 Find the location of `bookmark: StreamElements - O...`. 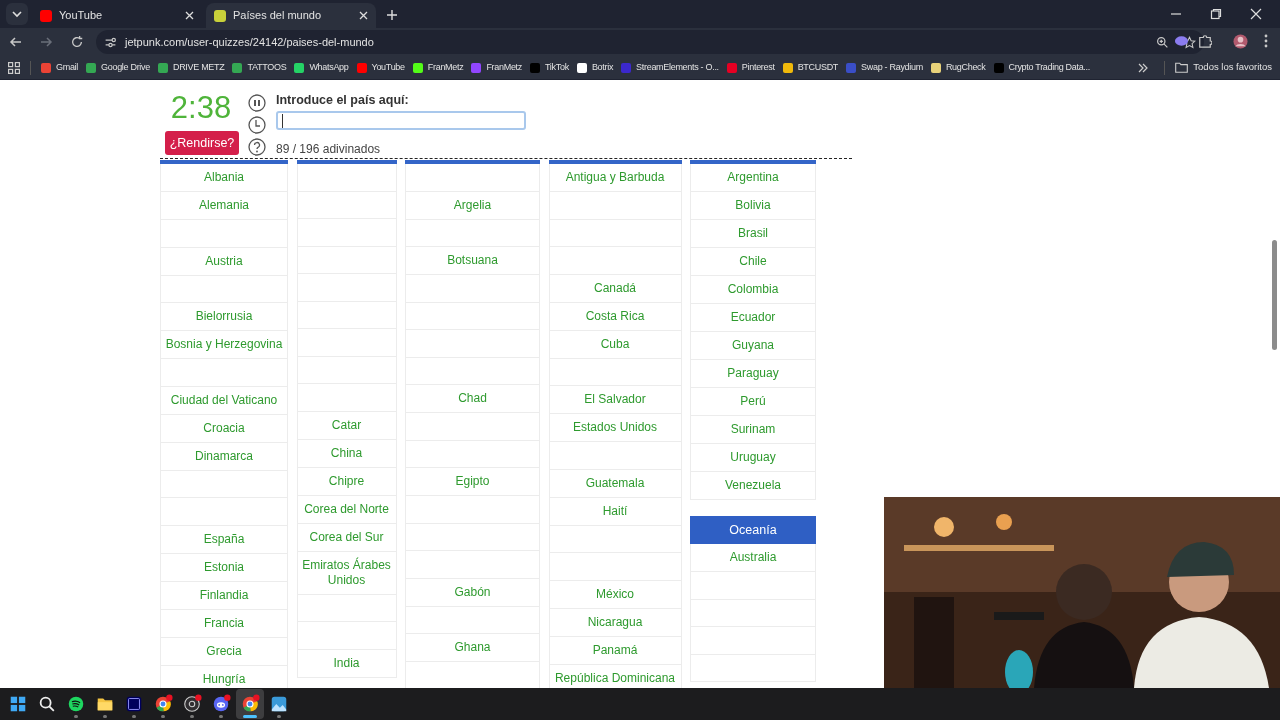

bookmark: StreamElements - O... is located at coordinates (670, 67).